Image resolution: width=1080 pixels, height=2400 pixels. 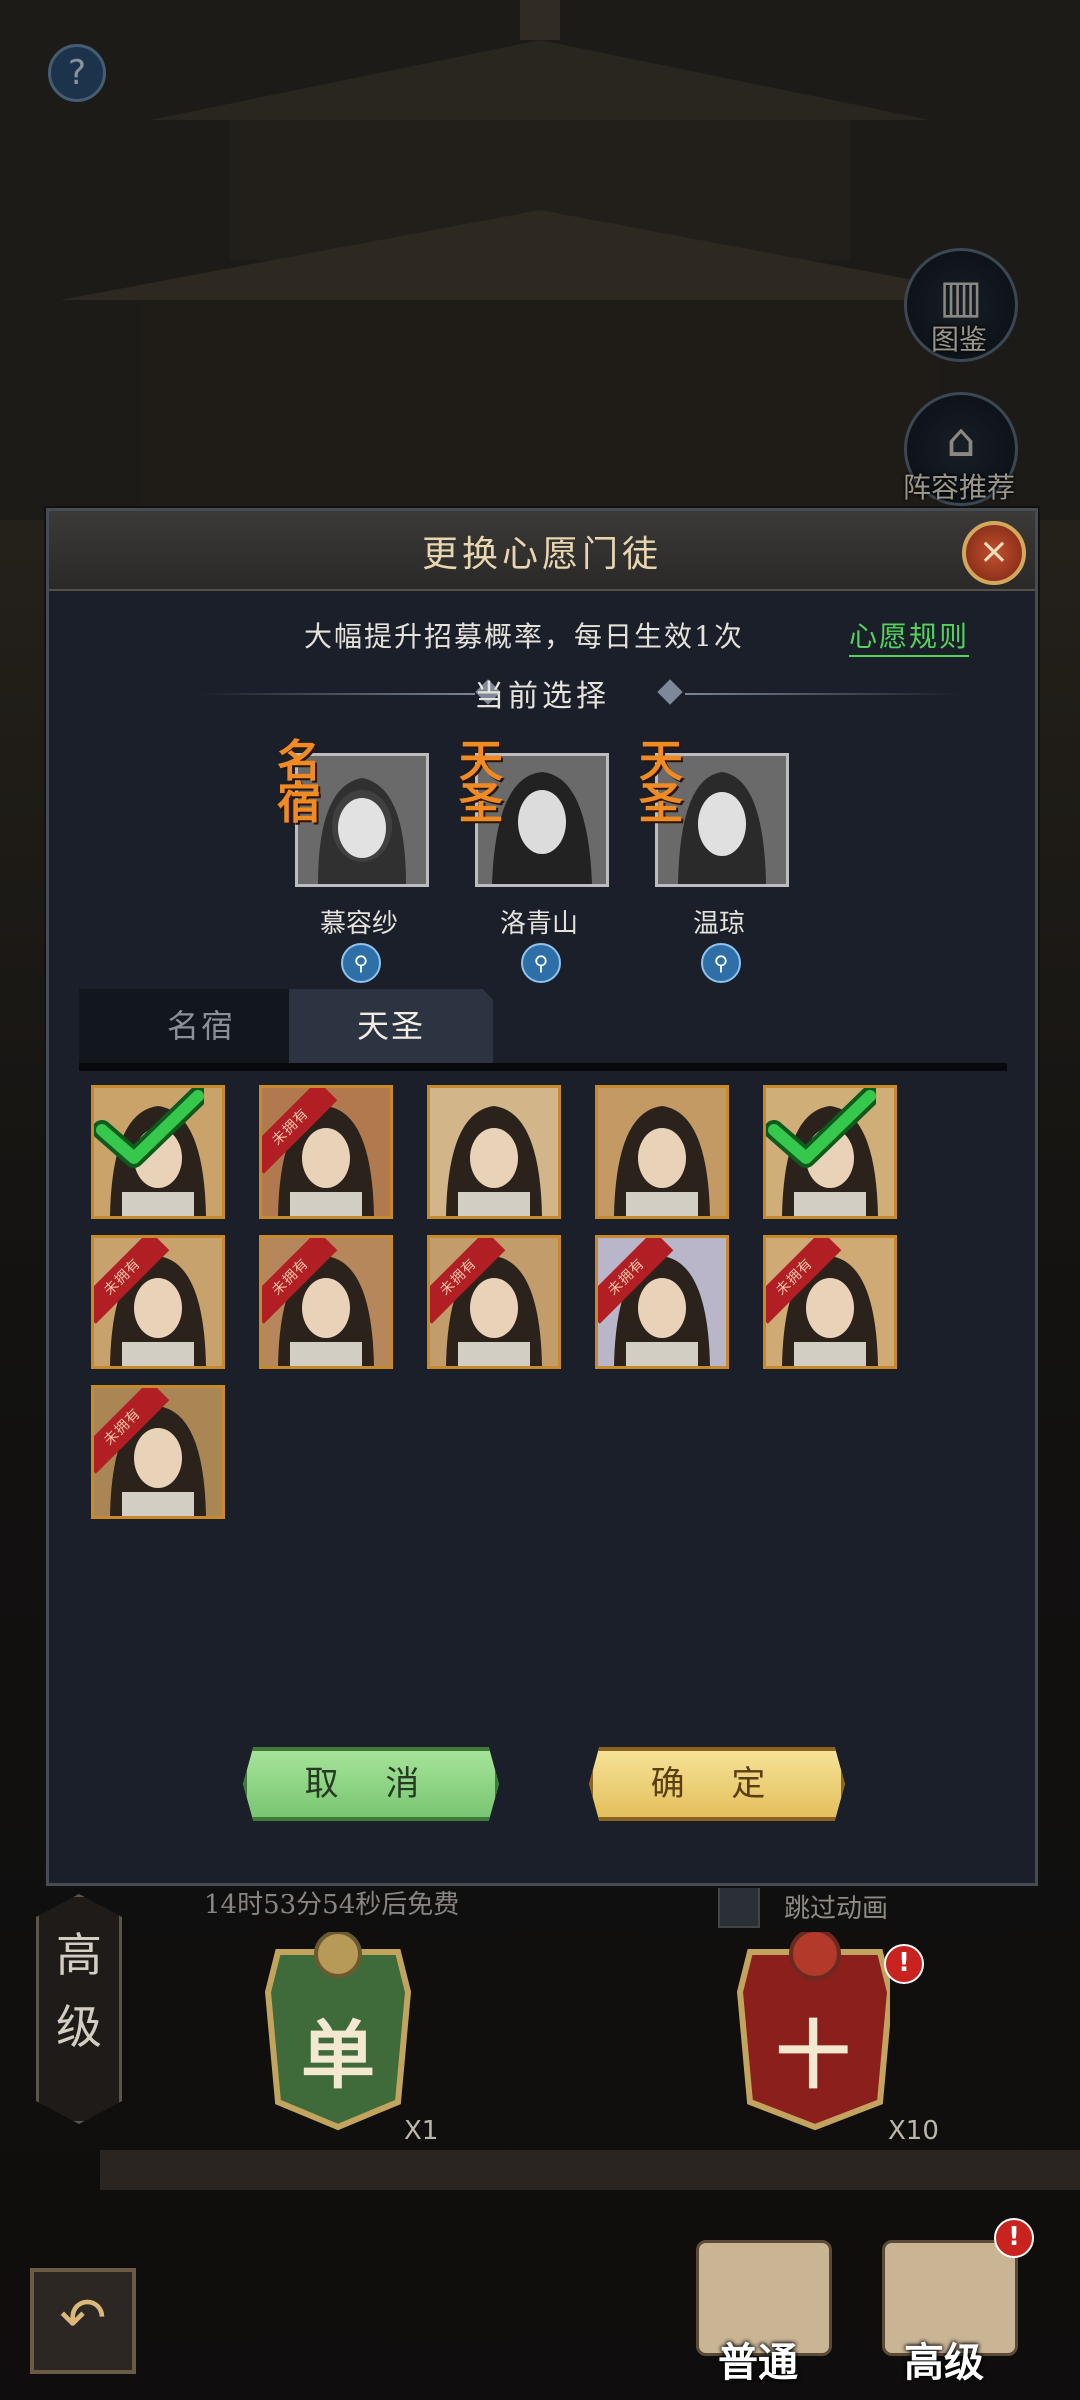 I want to click on advanced-recruit-alert-icon: !, so click(x=1014, y=2238).